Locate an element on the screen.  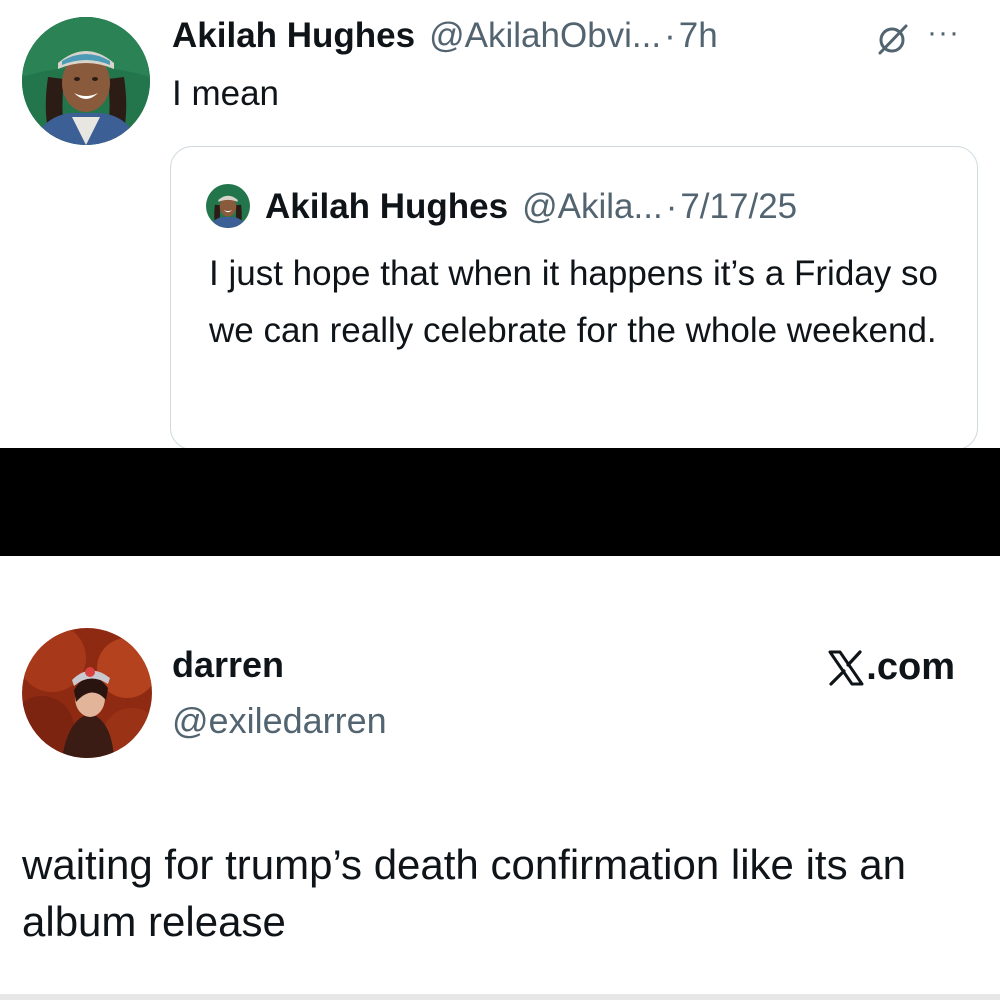
quoted-author-avatar is located at coordinates (228, 206).